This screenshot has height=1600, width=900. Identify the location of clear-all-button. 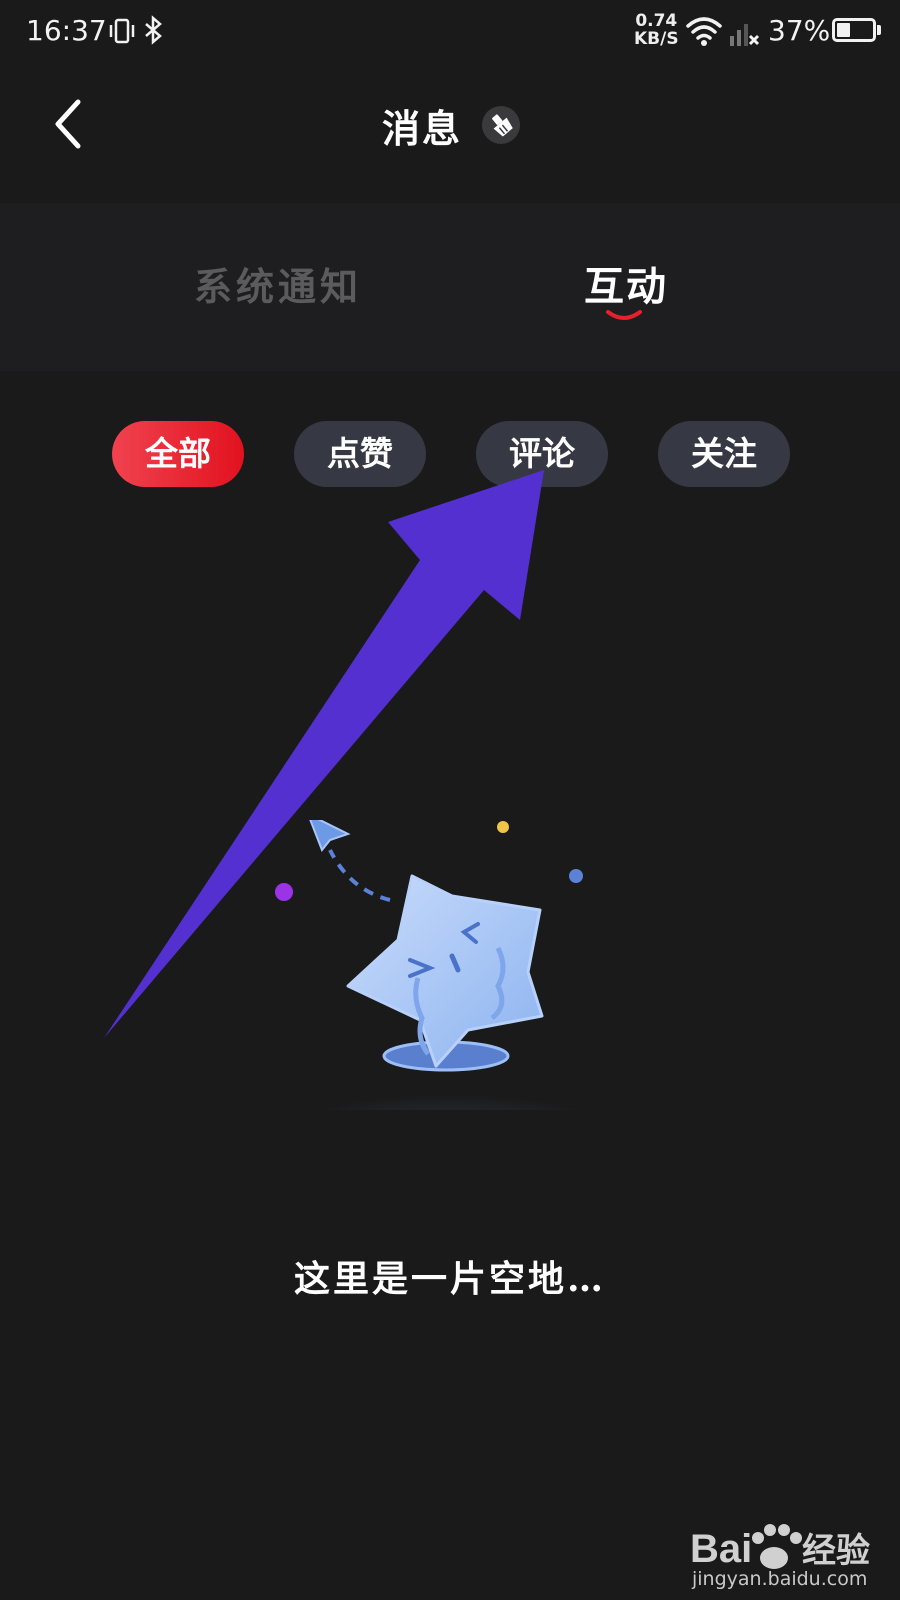
(501, 125).